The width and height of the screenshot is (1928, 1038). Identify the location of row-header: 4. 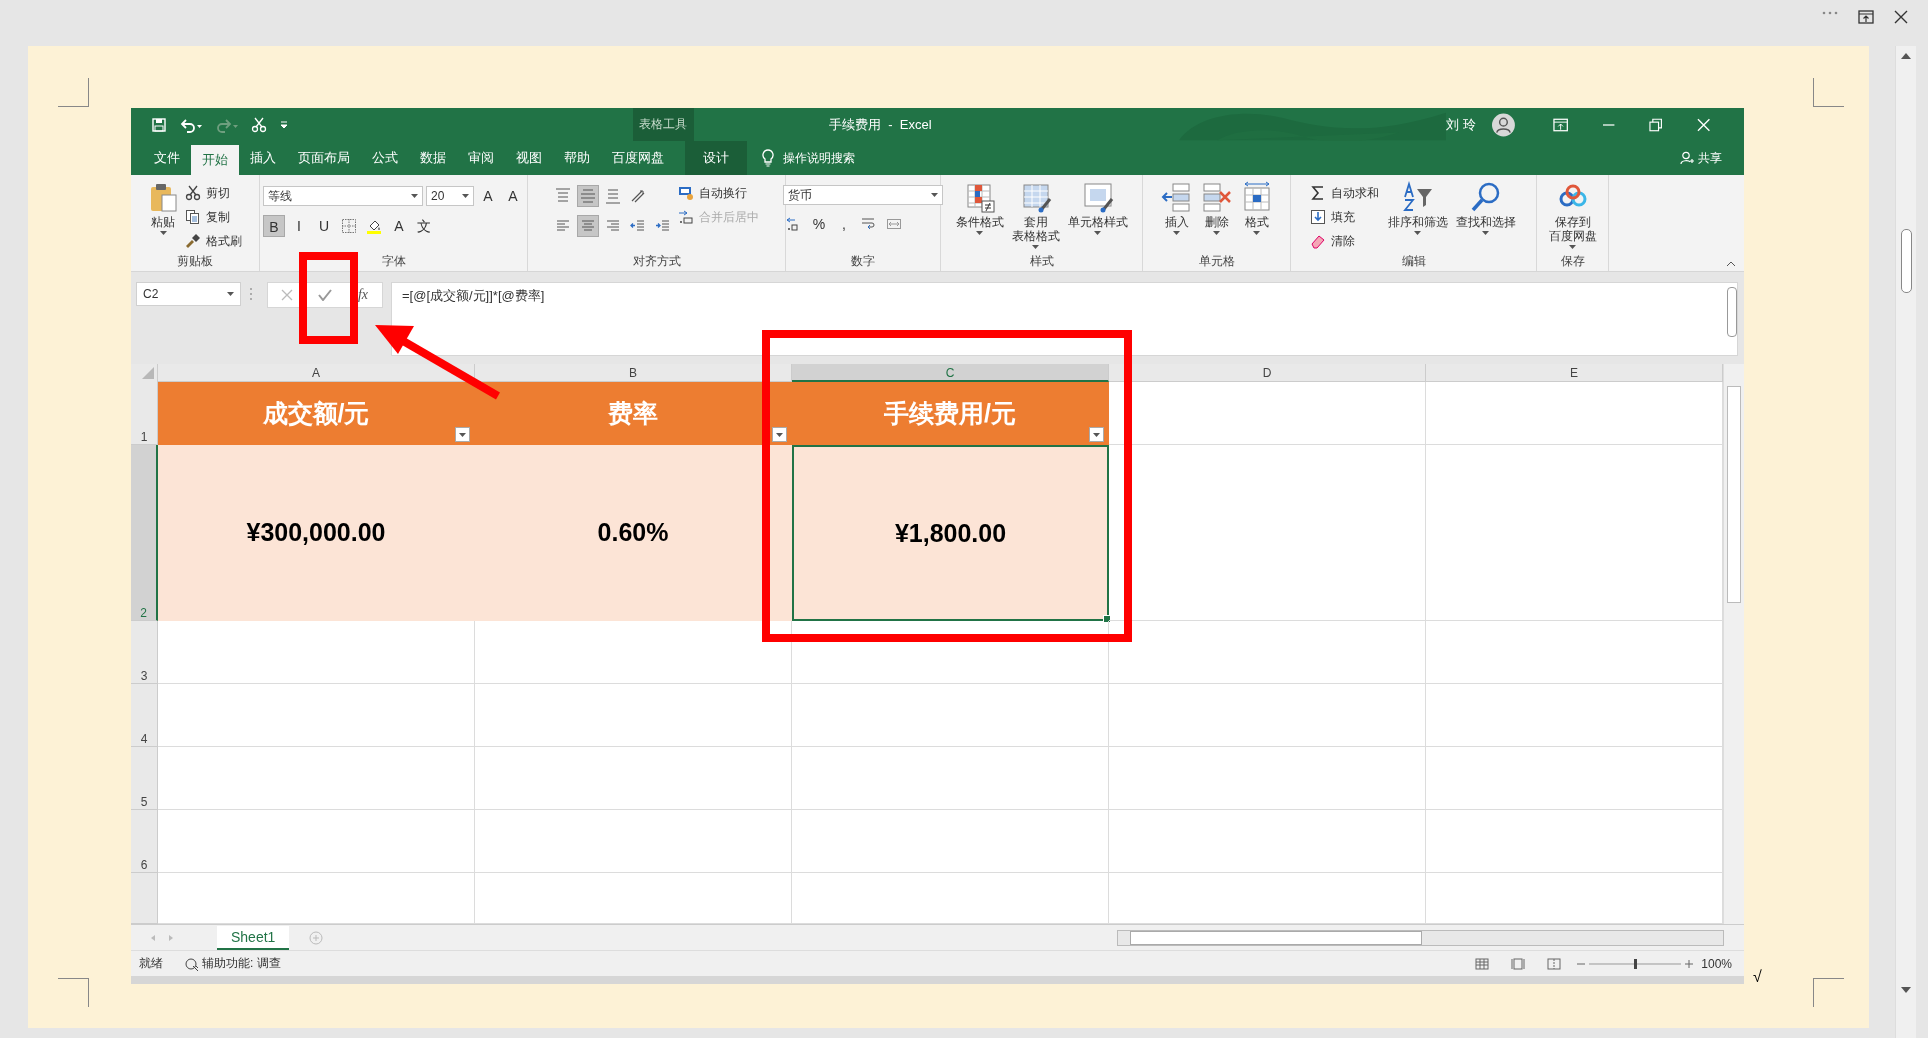
(144, 715).